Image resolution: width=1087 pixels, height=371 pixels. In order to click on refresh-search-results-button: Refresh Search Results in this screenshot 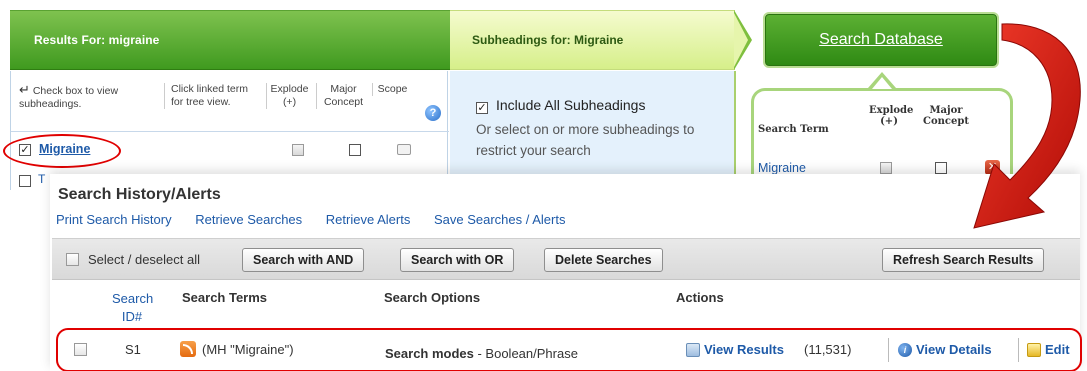, I will do `click(963, 260)`.